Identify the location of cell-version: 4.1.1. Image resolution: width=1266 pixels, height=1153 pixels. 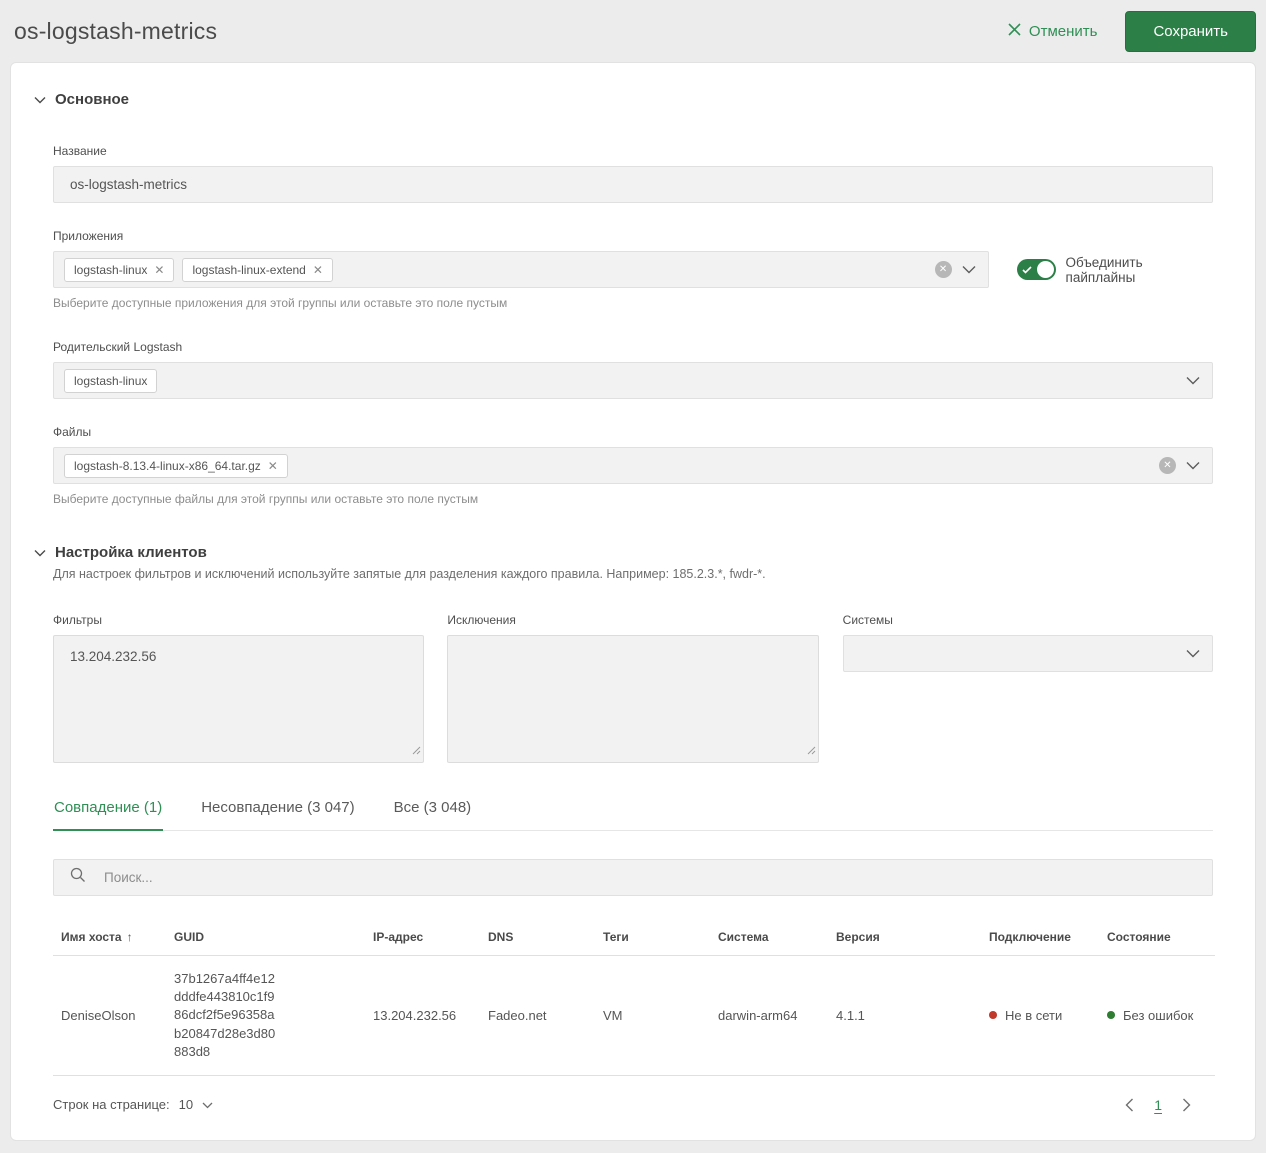
(904, 1015).